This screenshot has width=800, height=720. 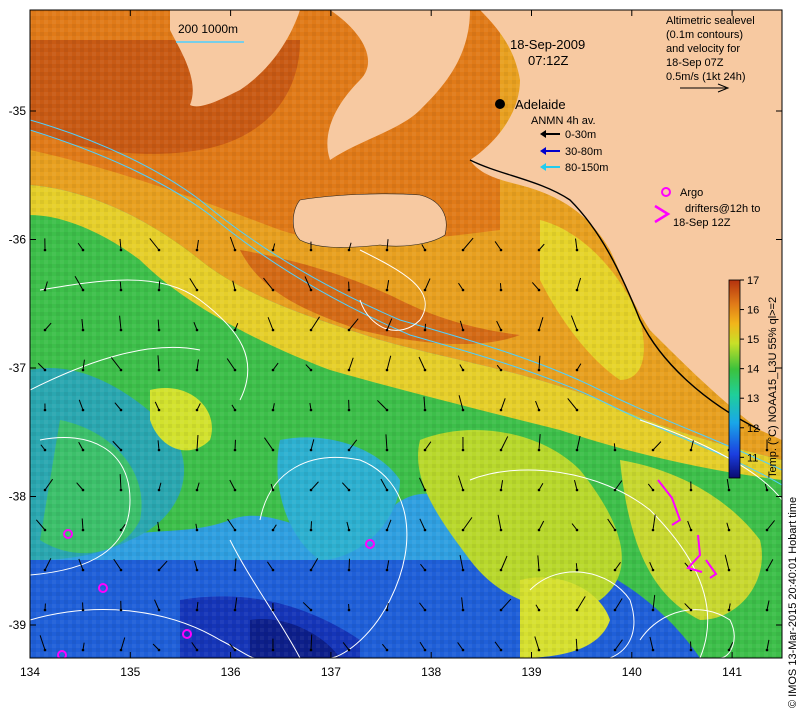 I want to click on svg-text: Altimetric sealevel, so click(x=710, y=21).